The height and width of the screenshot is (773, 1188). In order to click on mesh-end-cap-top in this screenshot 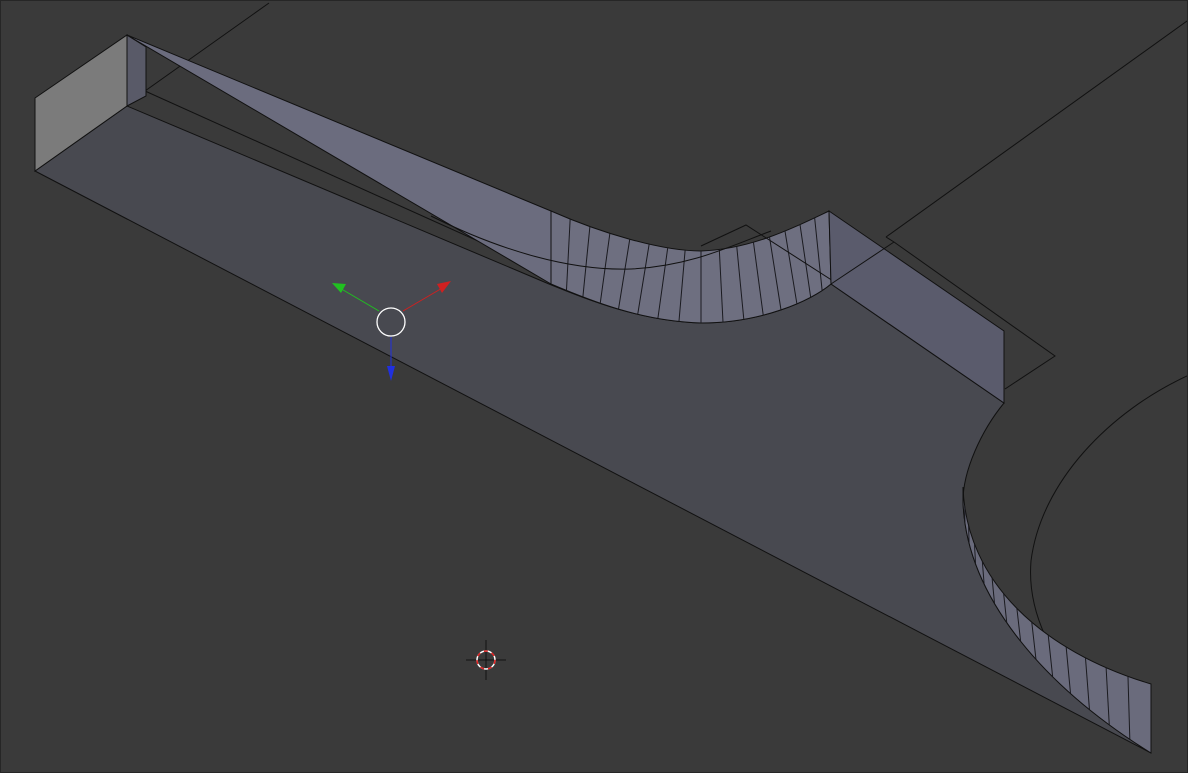, I will do `click(136, 70)`.